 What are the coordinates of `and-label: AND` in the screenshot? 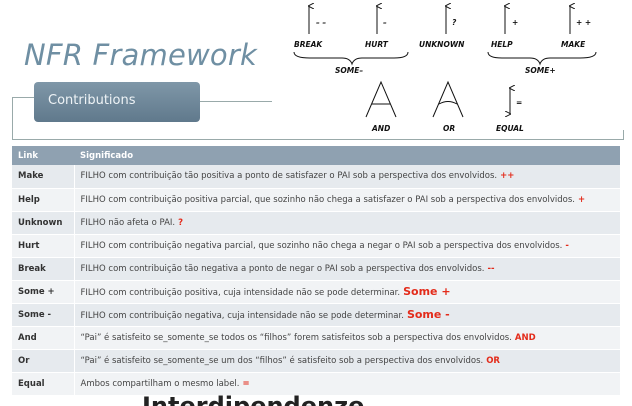 It's located at (380, 128).